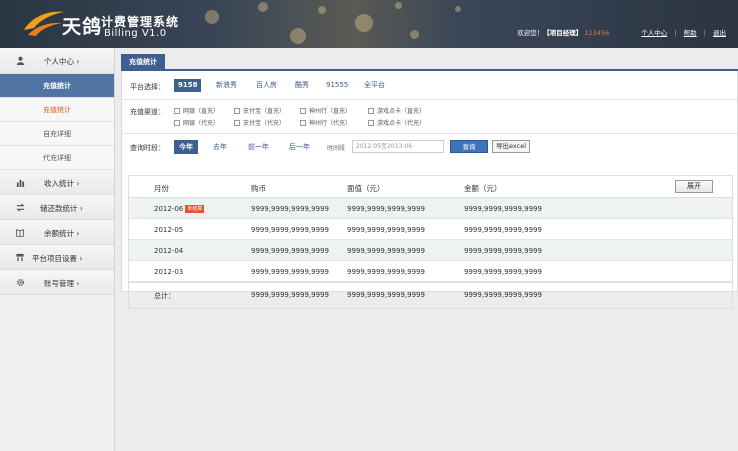  Describe the element at coordinates (82, 27) in the screenshot. I see `brand-name: 天鸽` at that location.